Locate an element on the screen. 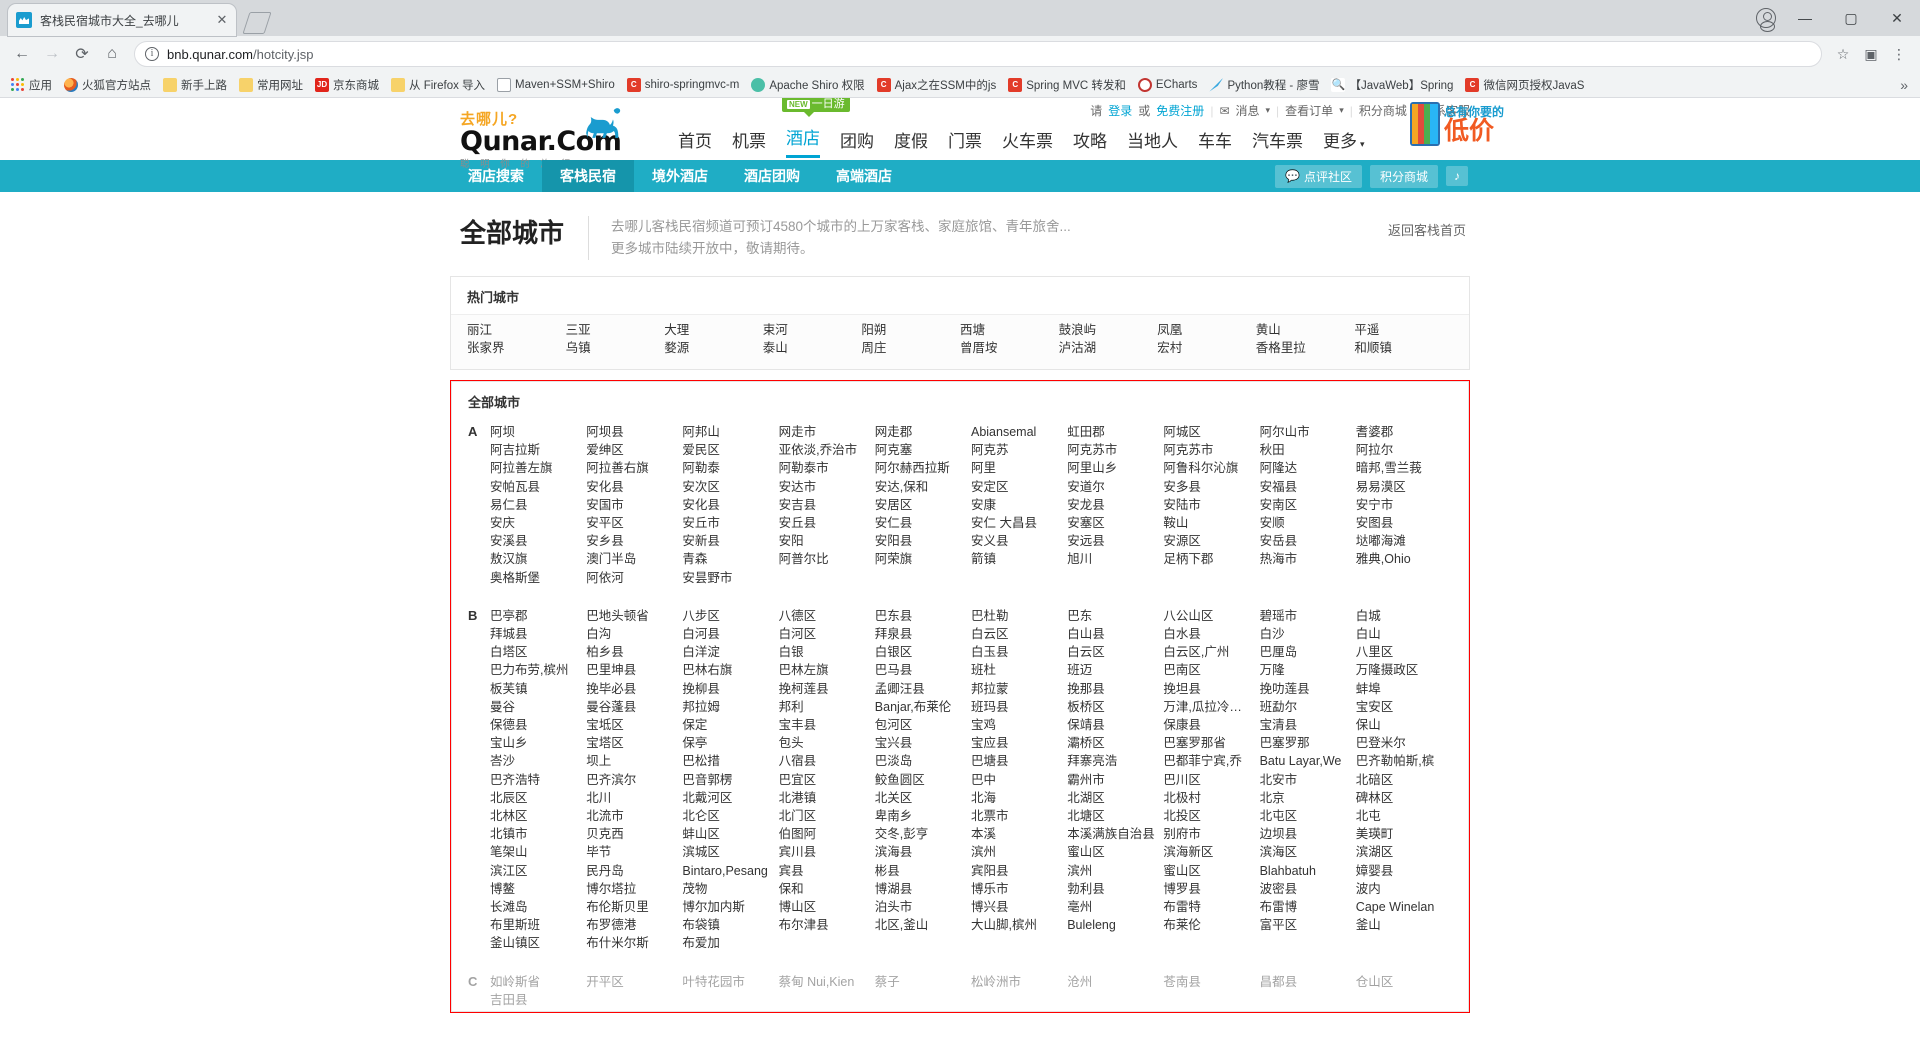 This screenshot has height=1047, width=1920. city-link: 巴力布劳,槟州 is located at coordinates (538, 670).